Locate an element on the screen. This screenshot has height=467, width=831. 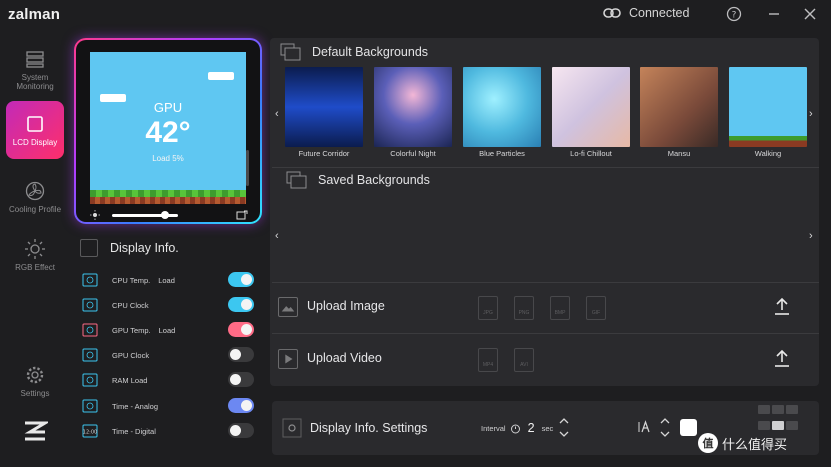
brightness-slider-handle is located at coordinates (164, 215).